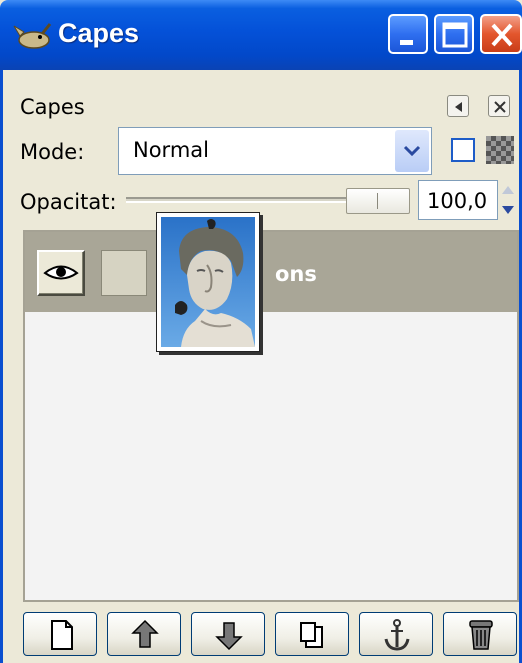  I want to click on close-button, so click(501, 34).